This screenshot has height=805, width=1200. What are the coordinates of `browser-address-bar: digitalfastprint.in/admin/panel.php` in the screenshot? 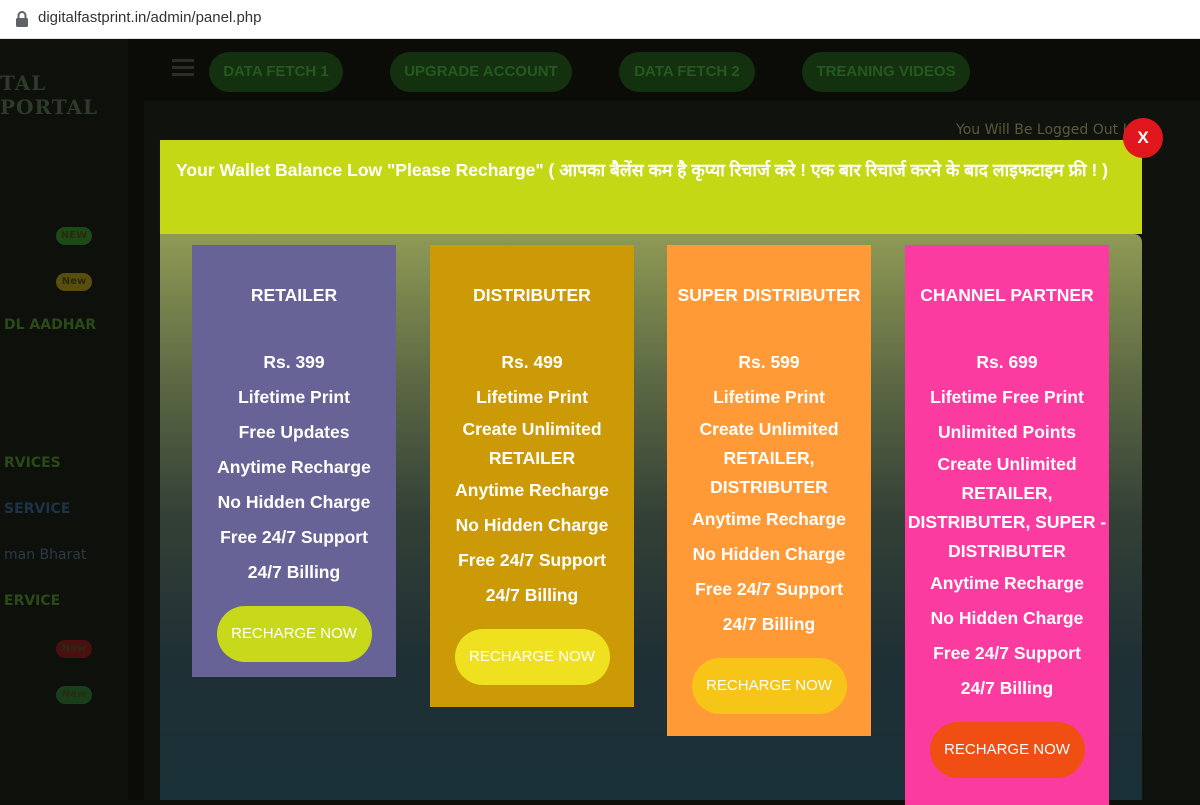 It's located at (600, 19).